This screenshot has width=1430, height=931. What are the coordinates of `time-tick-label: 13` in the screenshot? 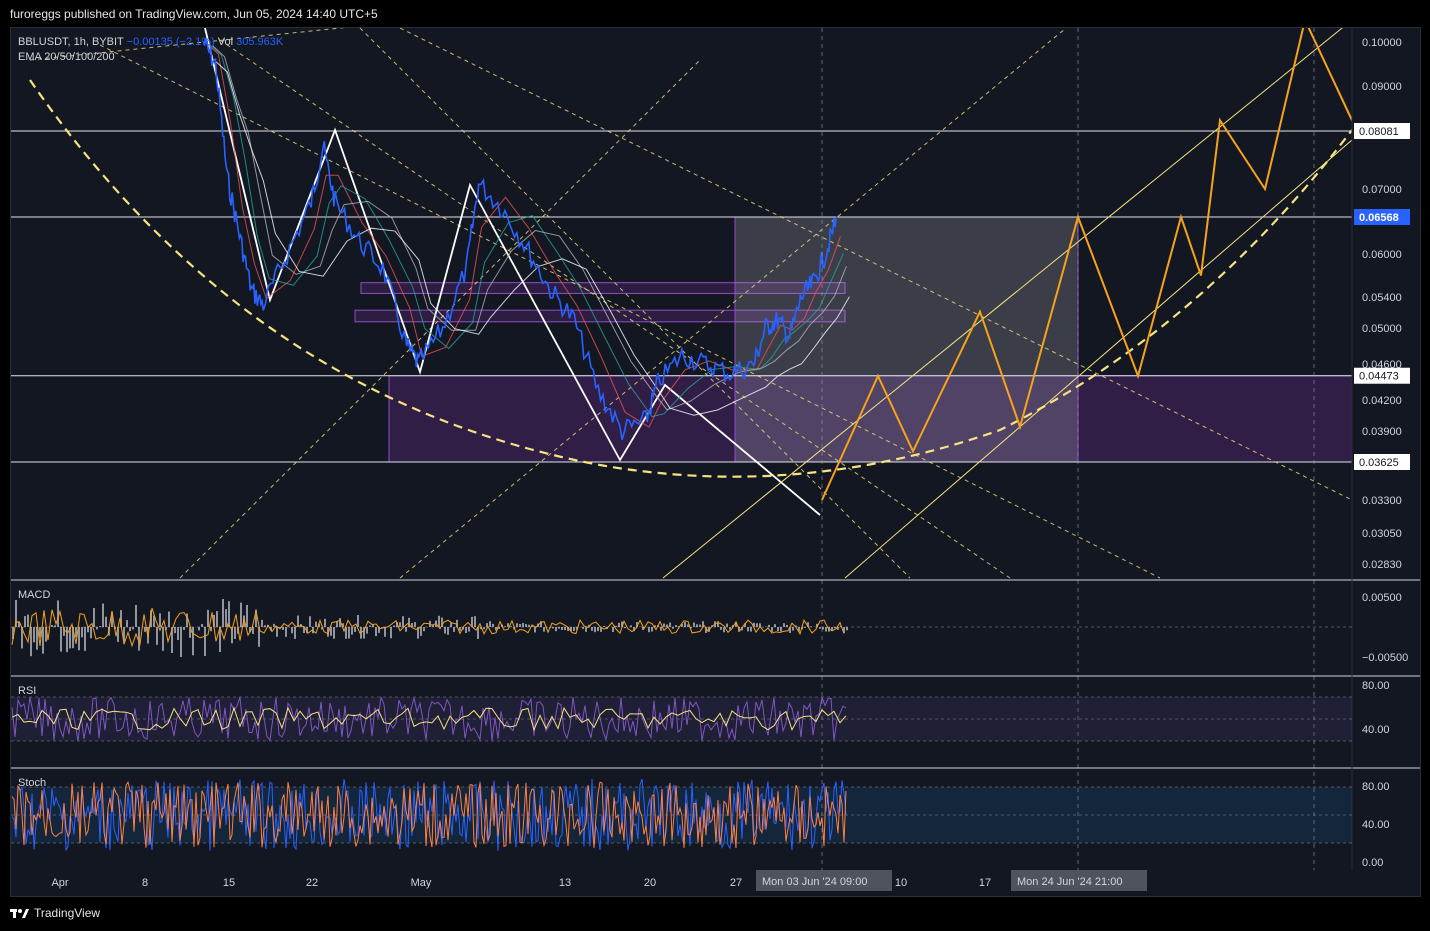 It's located at (565, 883).